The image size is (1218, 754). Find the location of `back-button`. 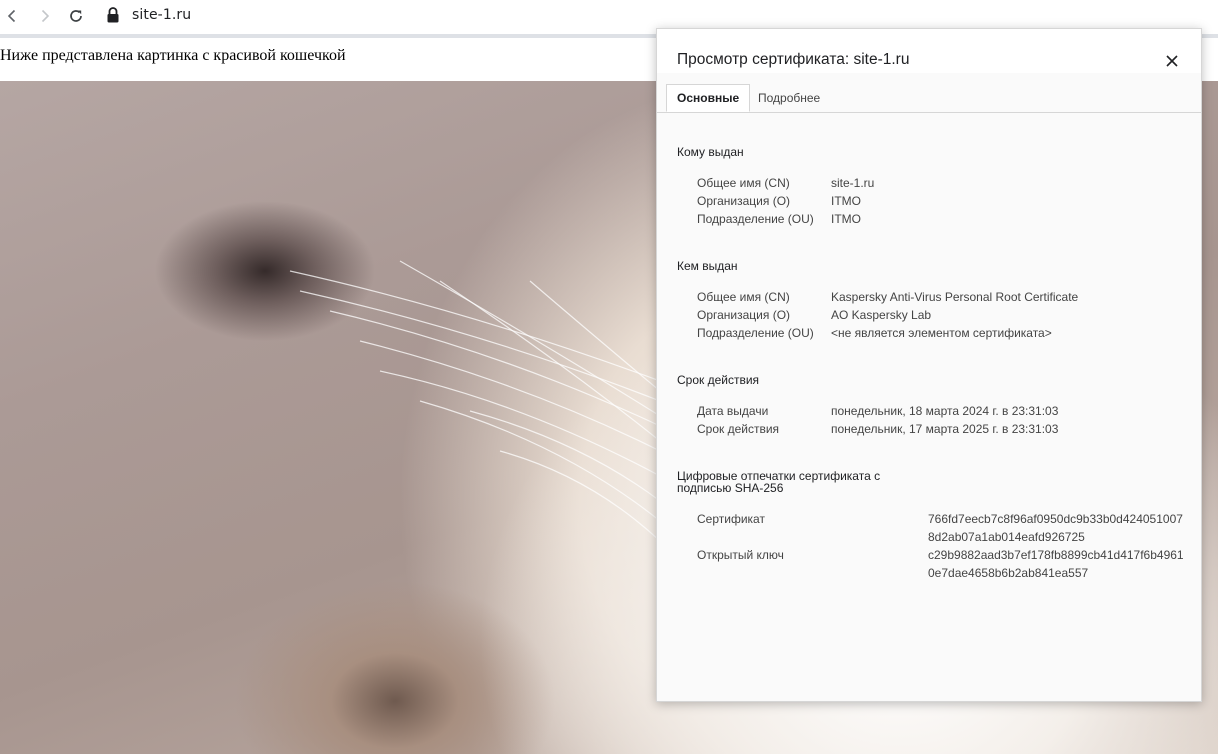

back-button is located at coordinates (12, 16).